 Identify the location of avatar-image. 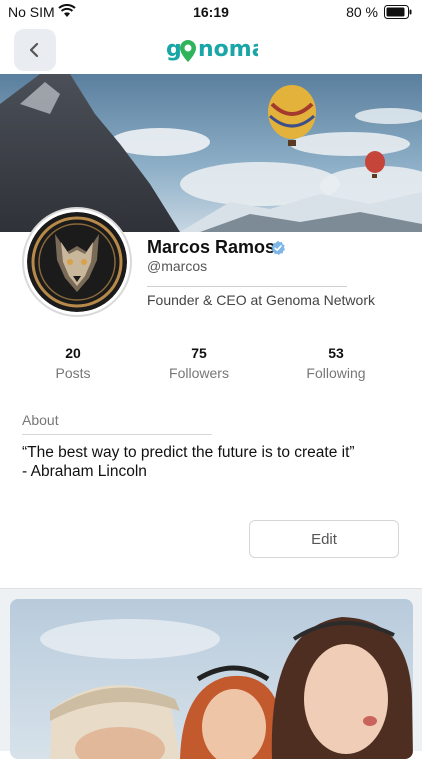
(77, 262).